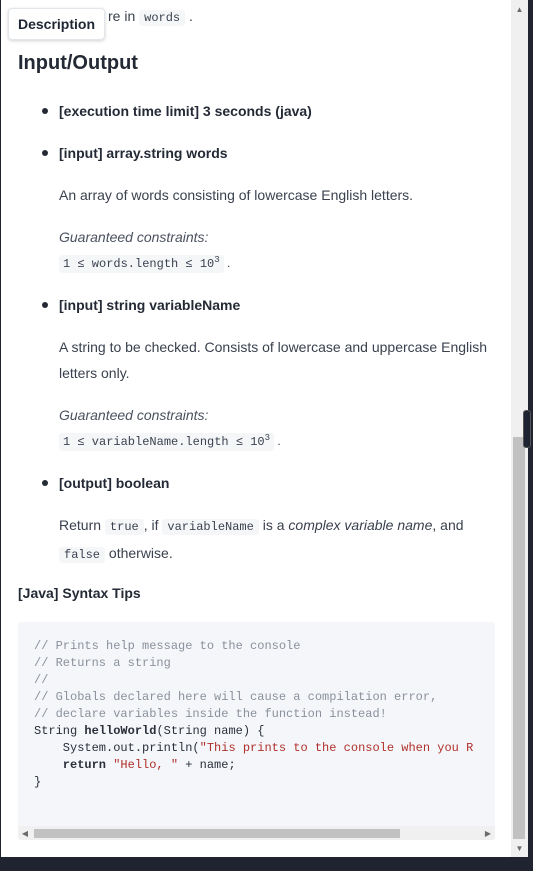 The width and height of the screenshot is (533, 871). What do you see at coordinates (488, 833) in the screenshot?
I see `arrow-right-icon: ▶` at bounding box center [488, 833].